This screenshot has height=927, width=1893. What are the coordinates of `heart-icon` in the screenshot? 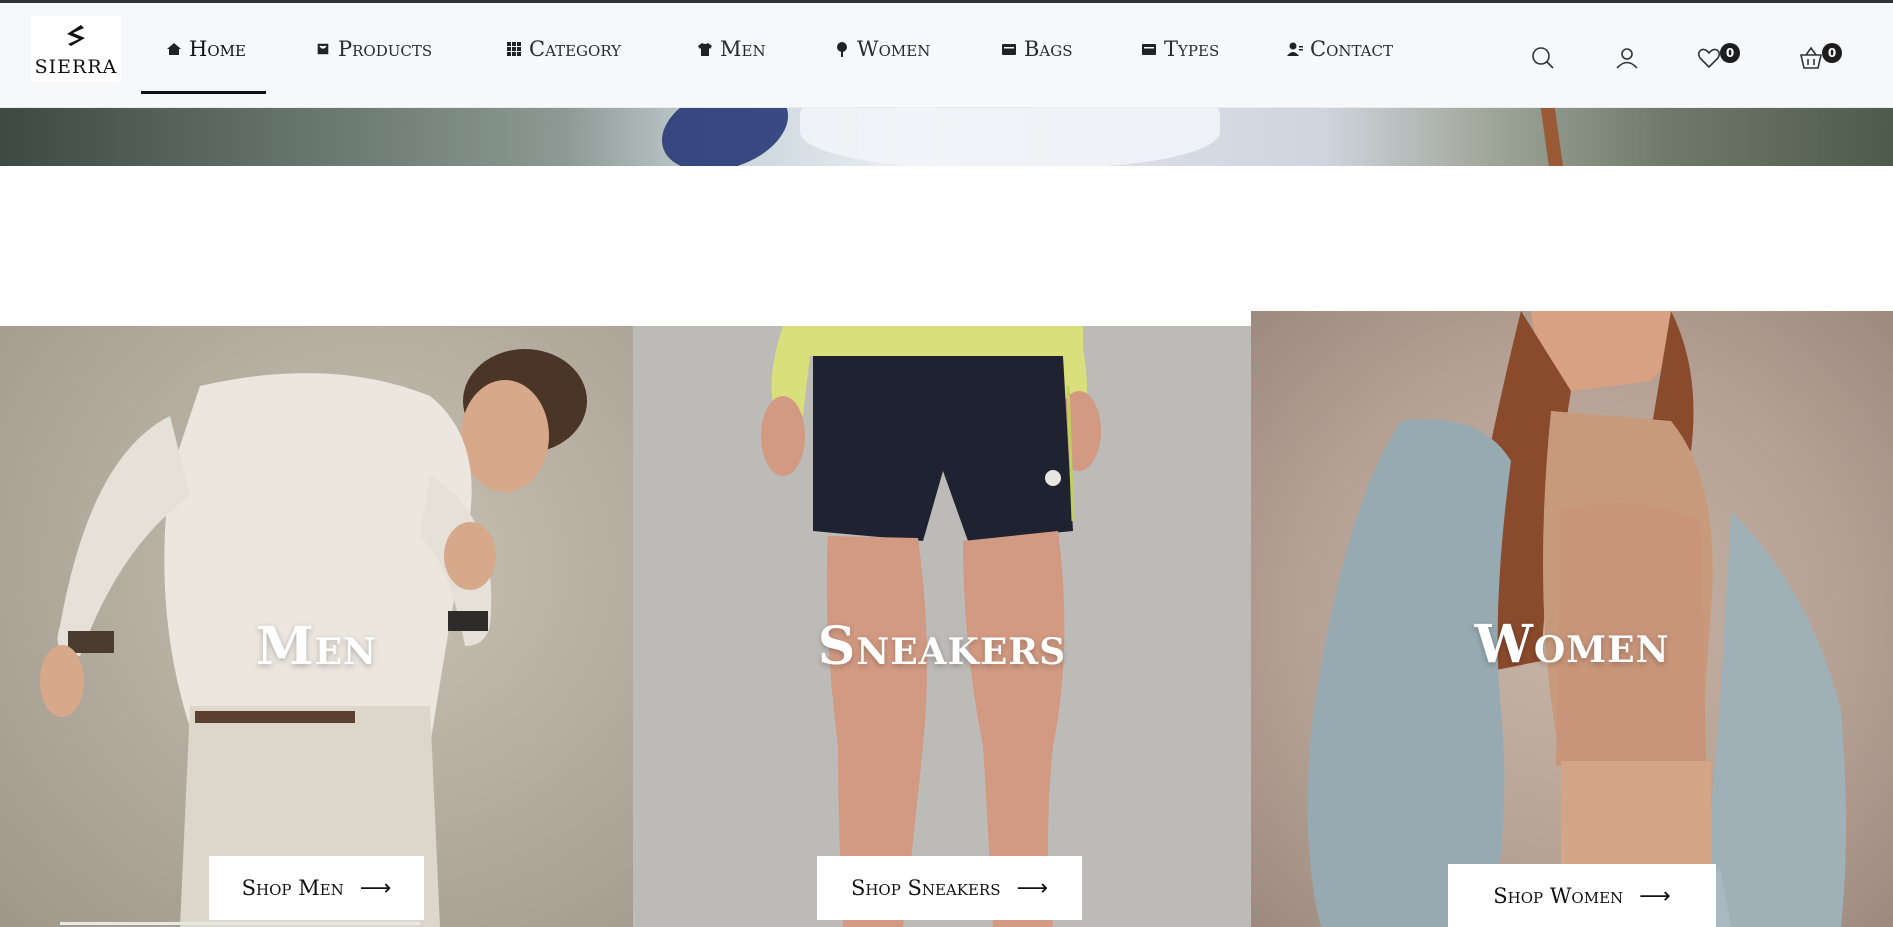 It's located at (1709, 58).